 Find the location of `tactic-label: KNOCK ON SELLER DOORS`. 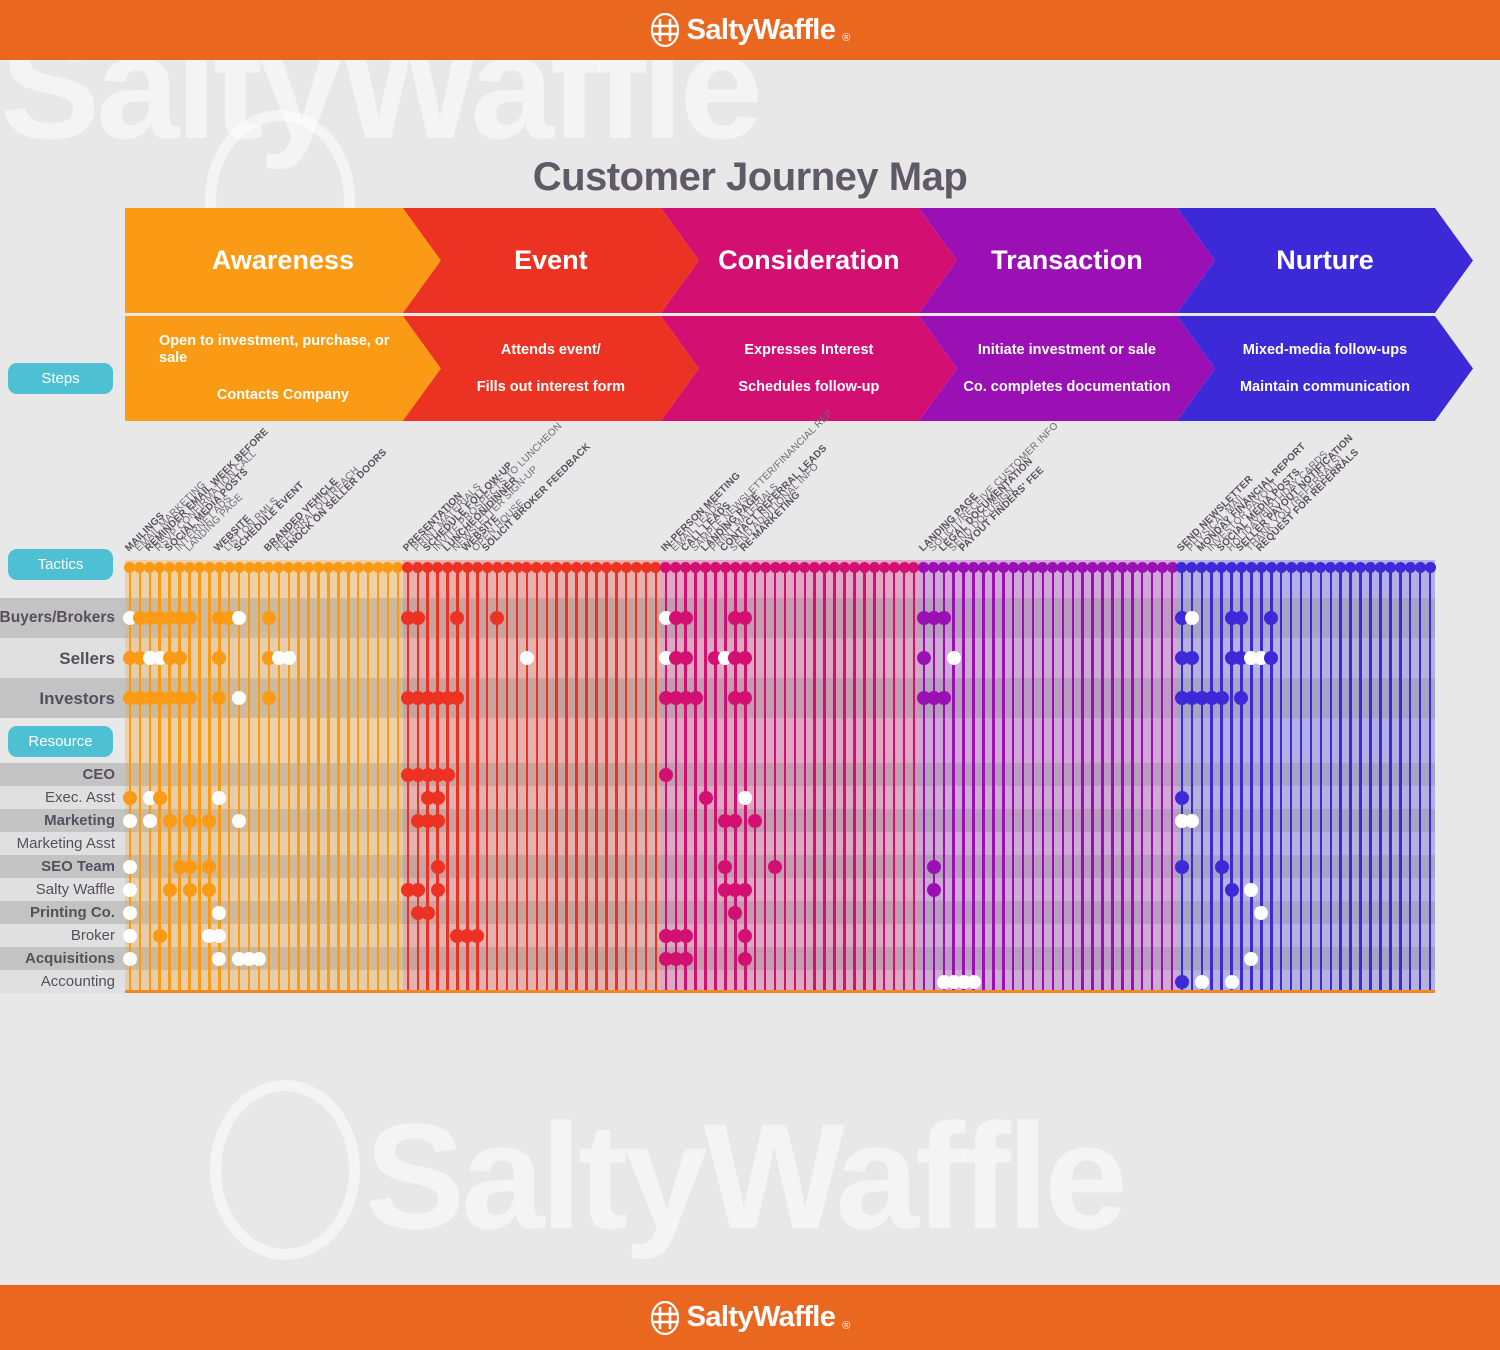

tactic-label: KNOCK ON SELLER DOORS is located at coordinates (335, 500).